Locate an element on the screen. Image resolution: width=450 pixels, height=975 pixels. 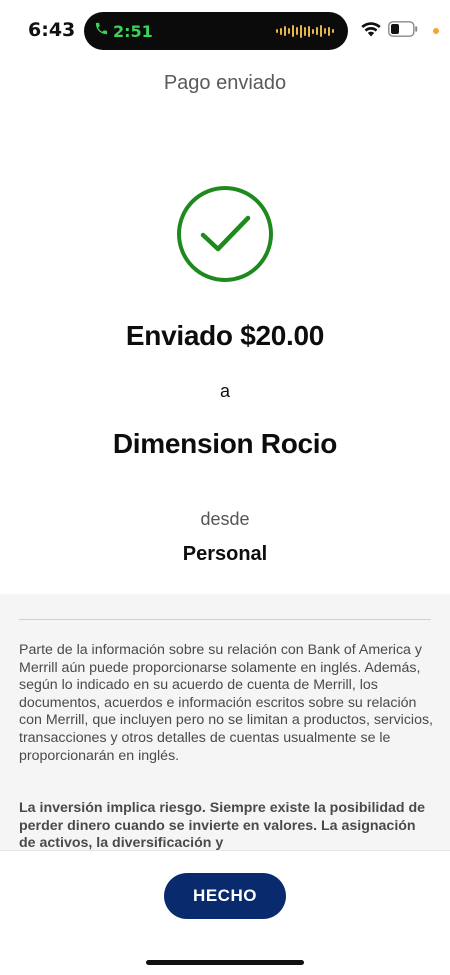
dynamic-island: 2:51 is located at coordinates (216, 31).